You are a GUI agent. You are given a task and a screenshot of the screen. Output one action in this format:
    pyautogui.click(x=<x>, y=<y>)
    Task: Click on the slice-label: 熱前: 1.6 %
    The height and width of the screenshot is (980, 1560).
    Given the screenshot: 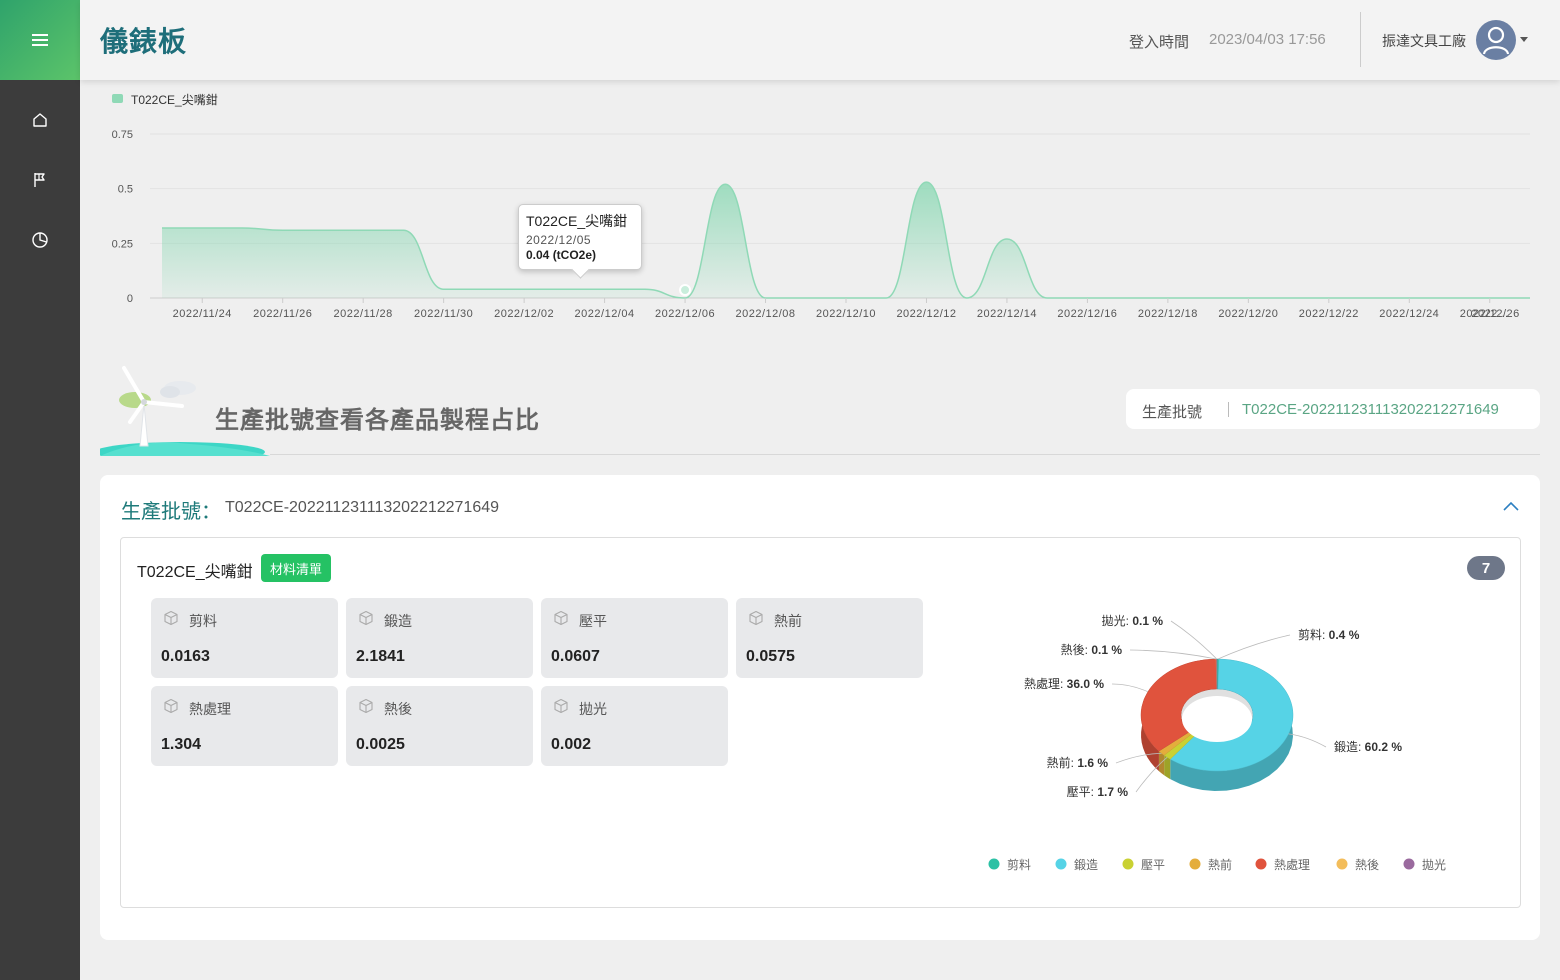 What is the action you would take?
    pyautogui.click(x=1078, y=762)
    